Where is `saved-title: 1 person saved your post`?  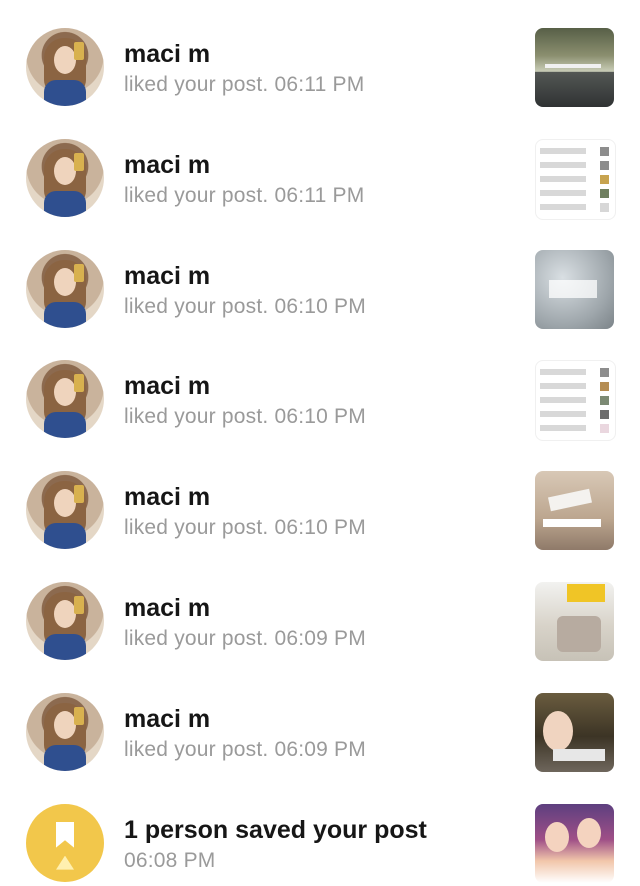 saved-title: 1 person saved your post is located at coordinates (275, 829).